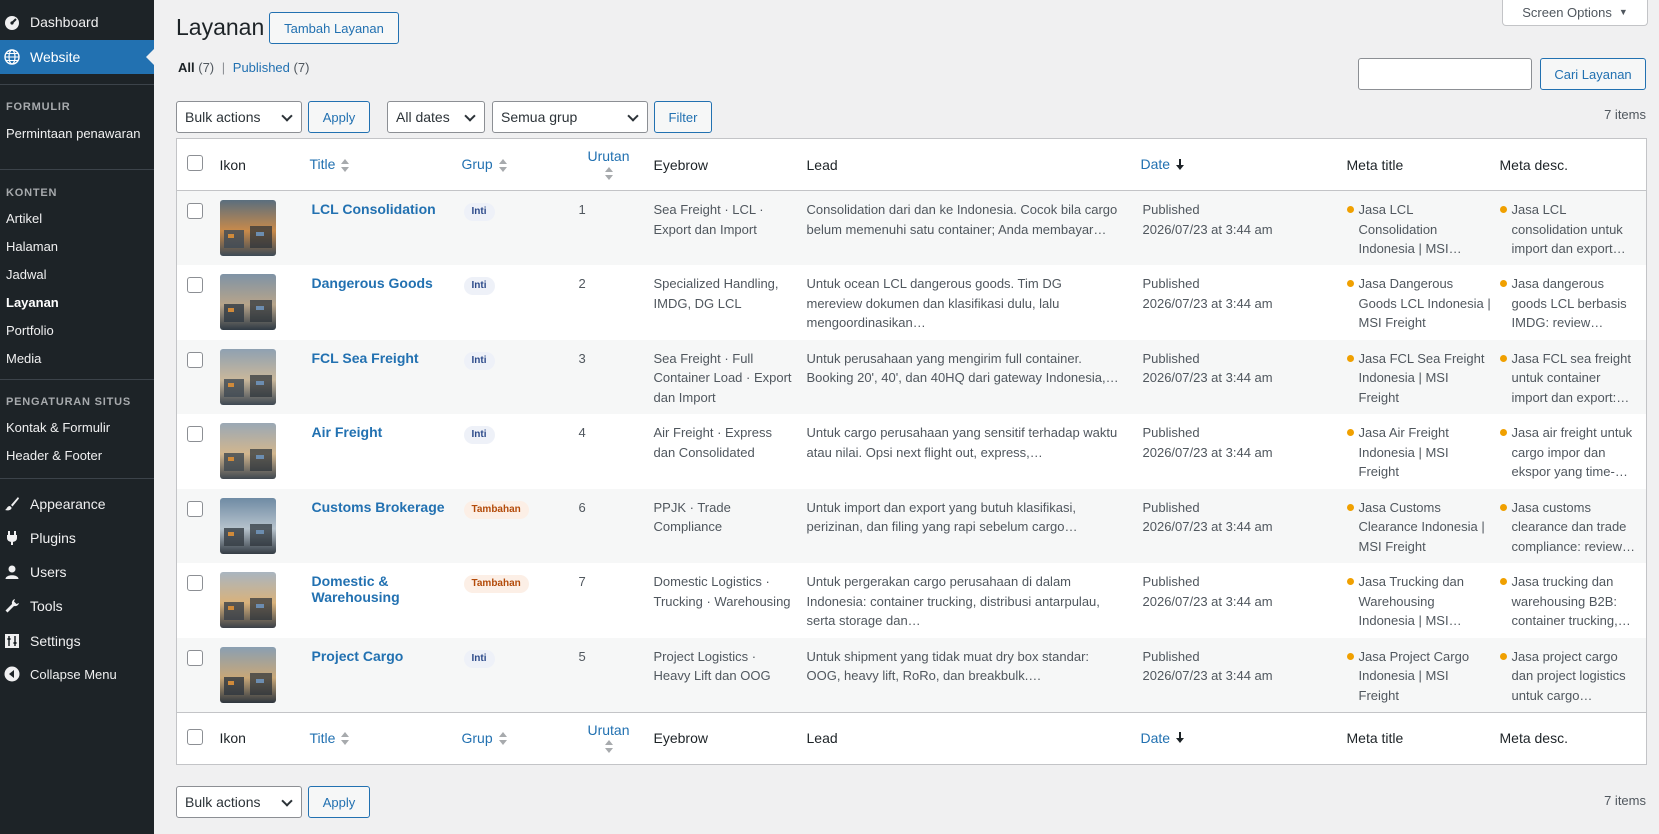 The width and height of the screenshot is (1659, 834). Describe the element at coordinates (1445, 74) in the screenshot. I see `search-input` at that location.